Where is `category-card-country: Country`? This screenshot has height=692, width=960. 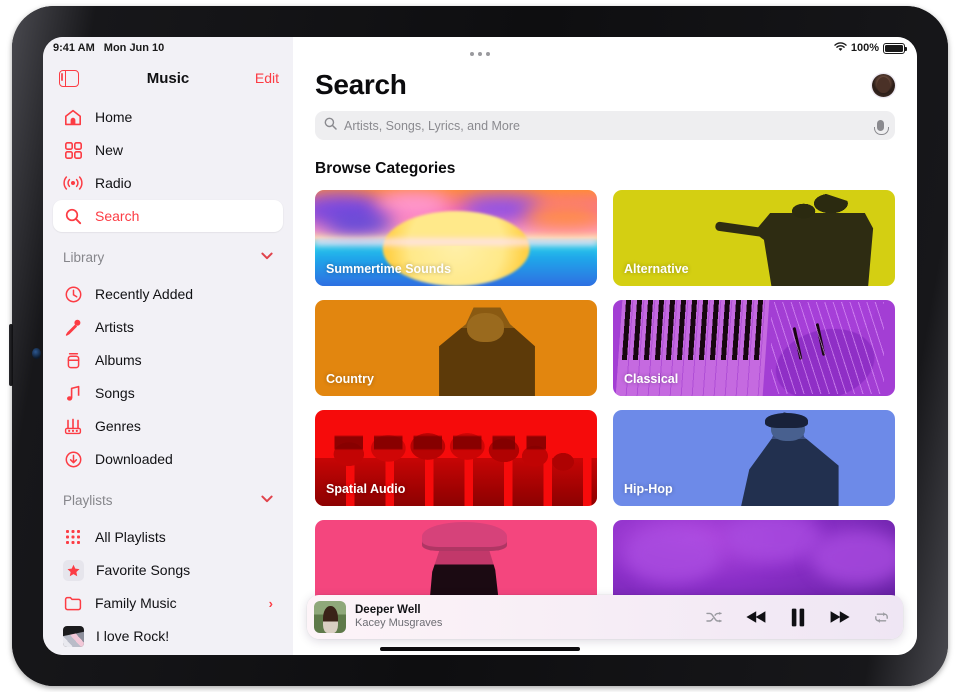
category-card-country: Country is located at coordinates (456, 348).